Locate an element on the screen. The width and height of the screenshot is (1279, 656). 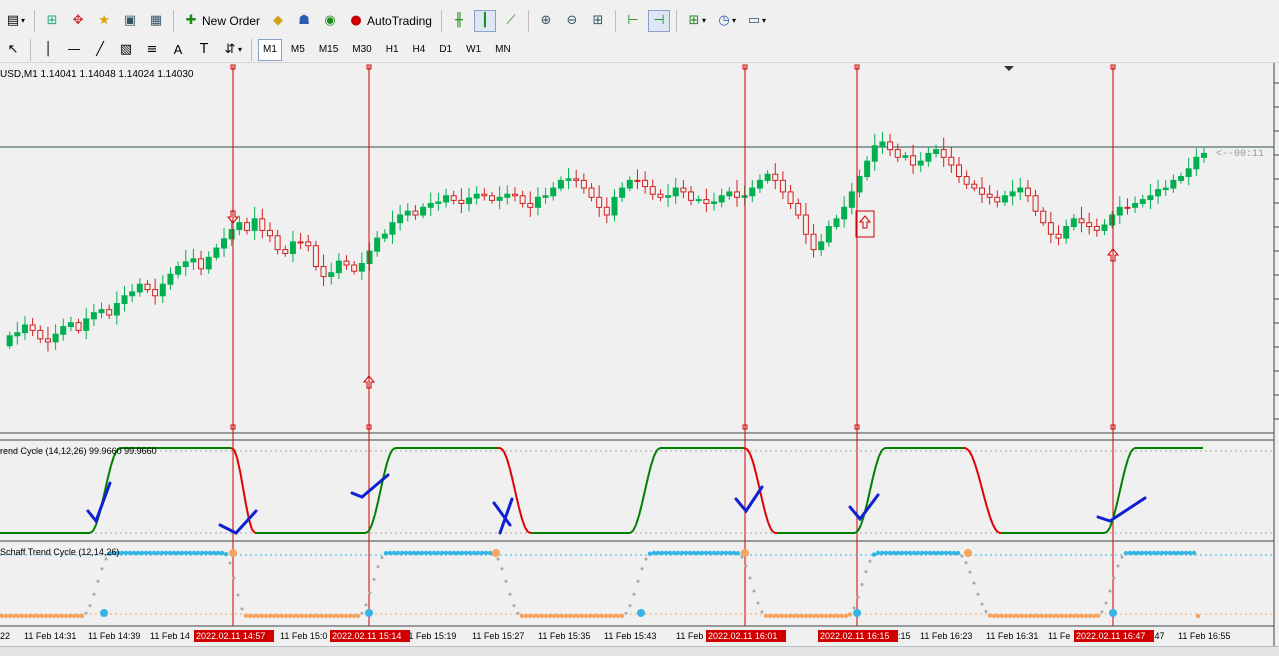
tile-windows-button: ⊞ is located at coordinates (598, 21).